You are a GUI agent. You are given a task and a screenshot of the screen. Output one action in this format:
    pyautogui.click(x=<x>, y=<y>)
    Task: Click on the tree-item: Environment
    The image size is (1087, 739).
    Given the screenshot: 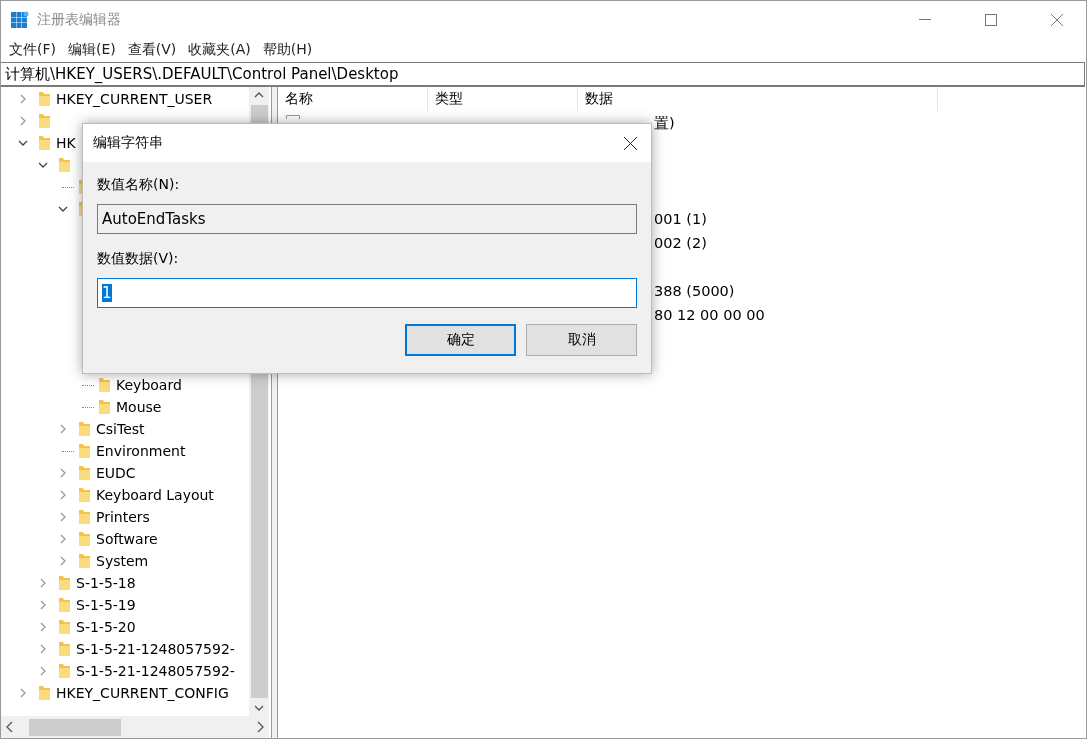 What is the action you would take?
    pyautogui.click(x=141, y=451)
    